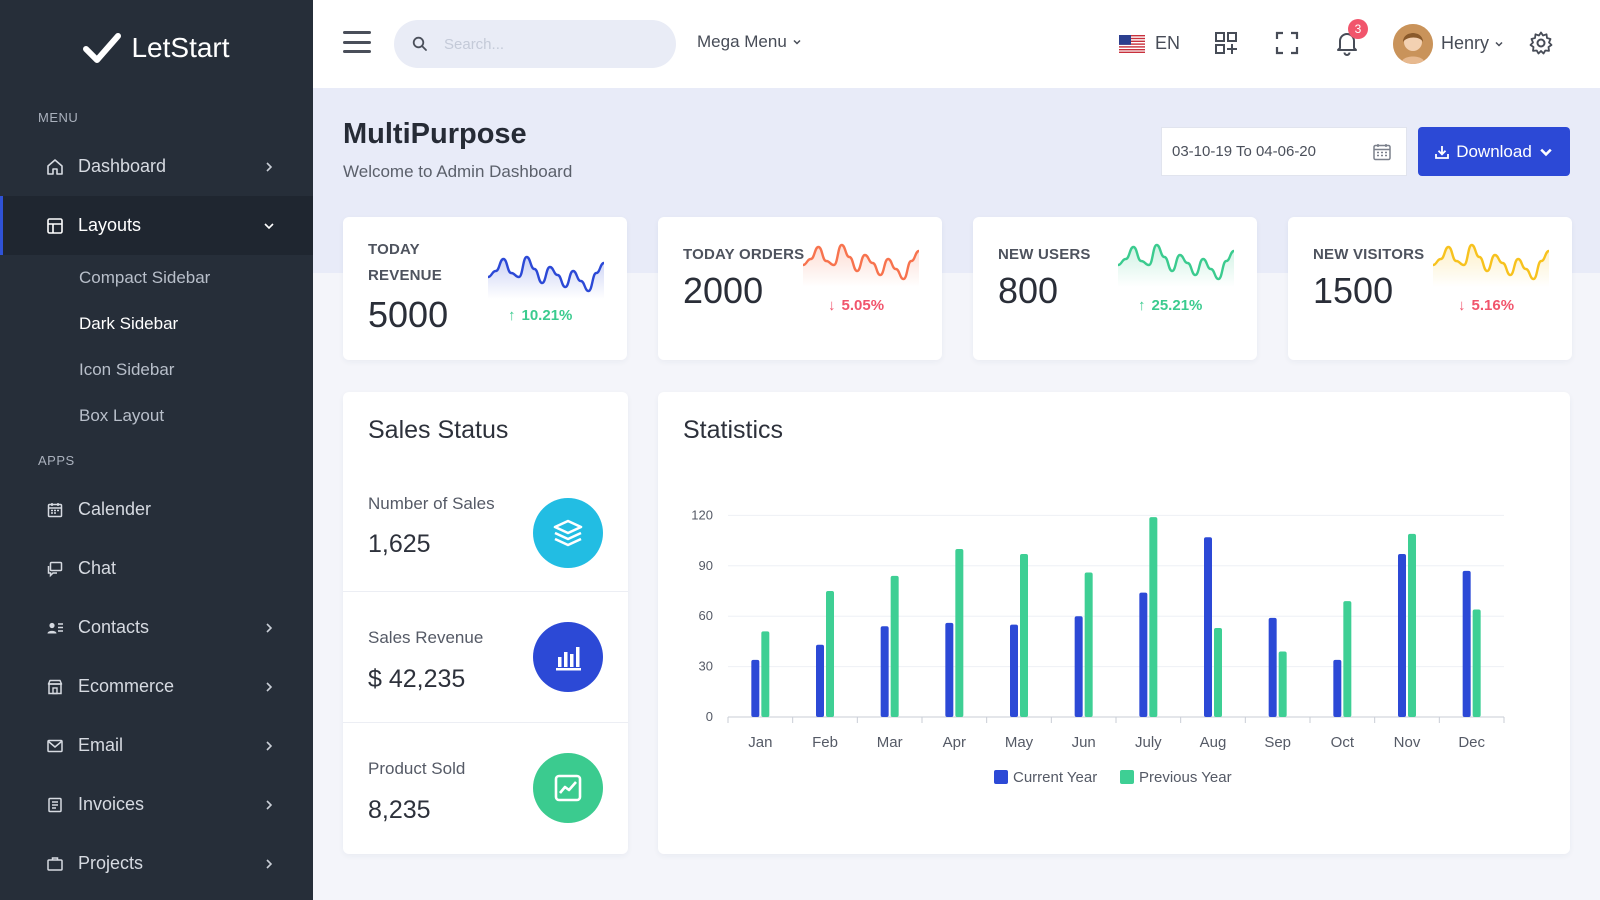 This screenshot has height=900, width=1600. What do you see at coordinates (56, 460) in the screenshot?
I see `apps-heading: APPS` at bounding box center [56, 460].